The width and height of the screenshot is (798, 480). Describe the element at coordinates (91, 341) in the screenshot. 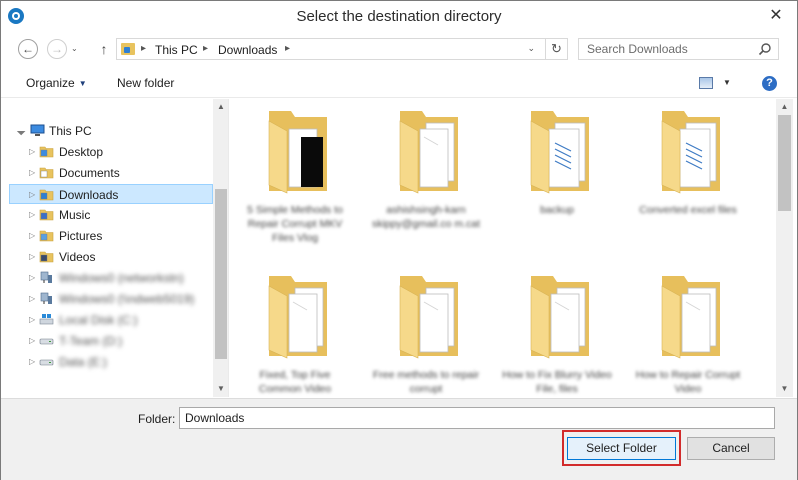

I see `tree-label: T-Team (D:)` at that location.